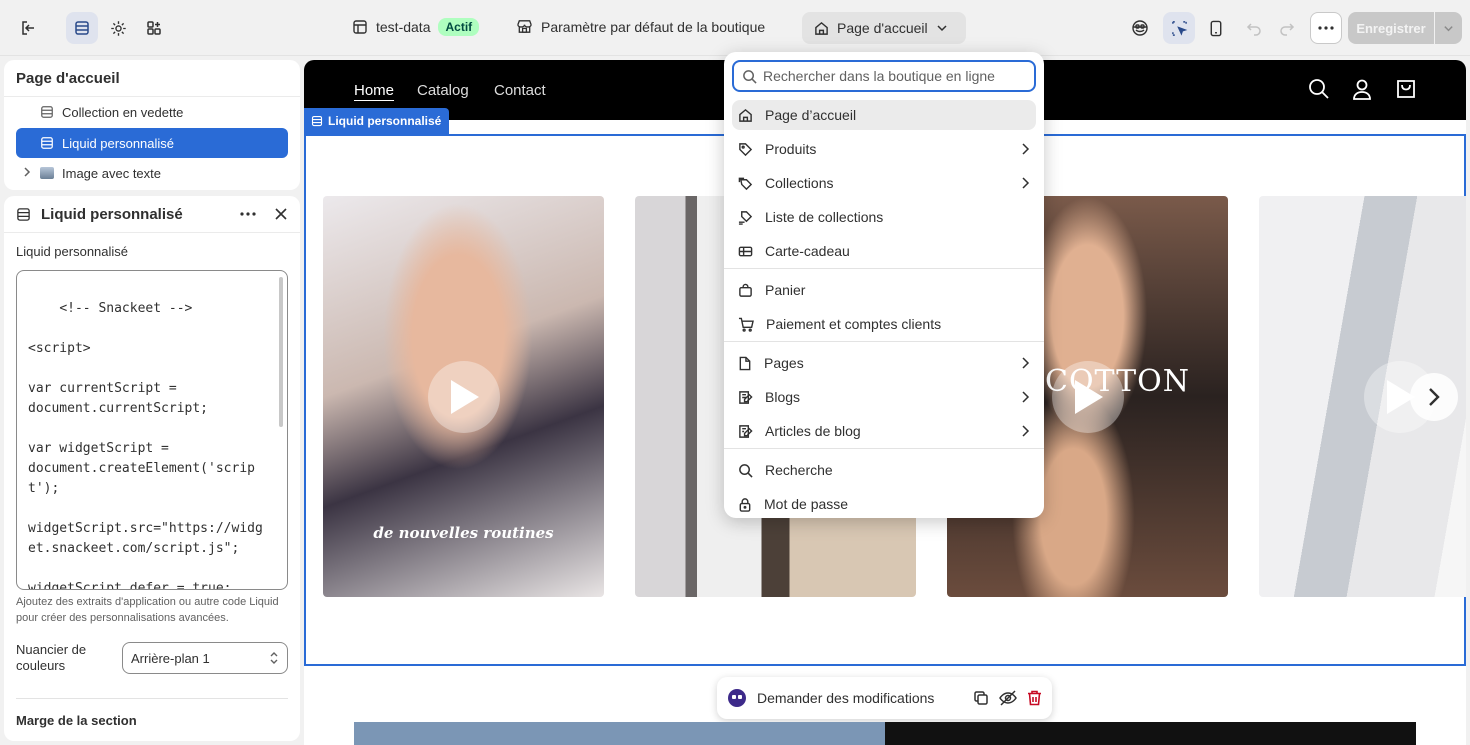  Describe the element at coordinates (520, 90) in the screenshot. I see `nav-link-contact: Contact` at that location.